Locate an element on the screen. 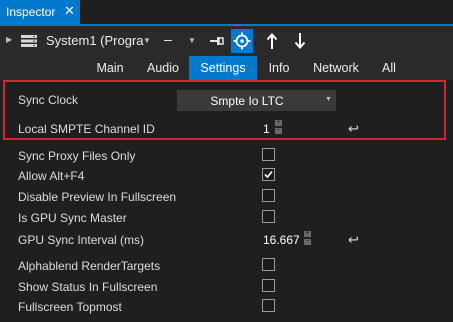 The height and width of the screenshot is (322, 453). arrow-up-icon is located at coordinates (272, 41).